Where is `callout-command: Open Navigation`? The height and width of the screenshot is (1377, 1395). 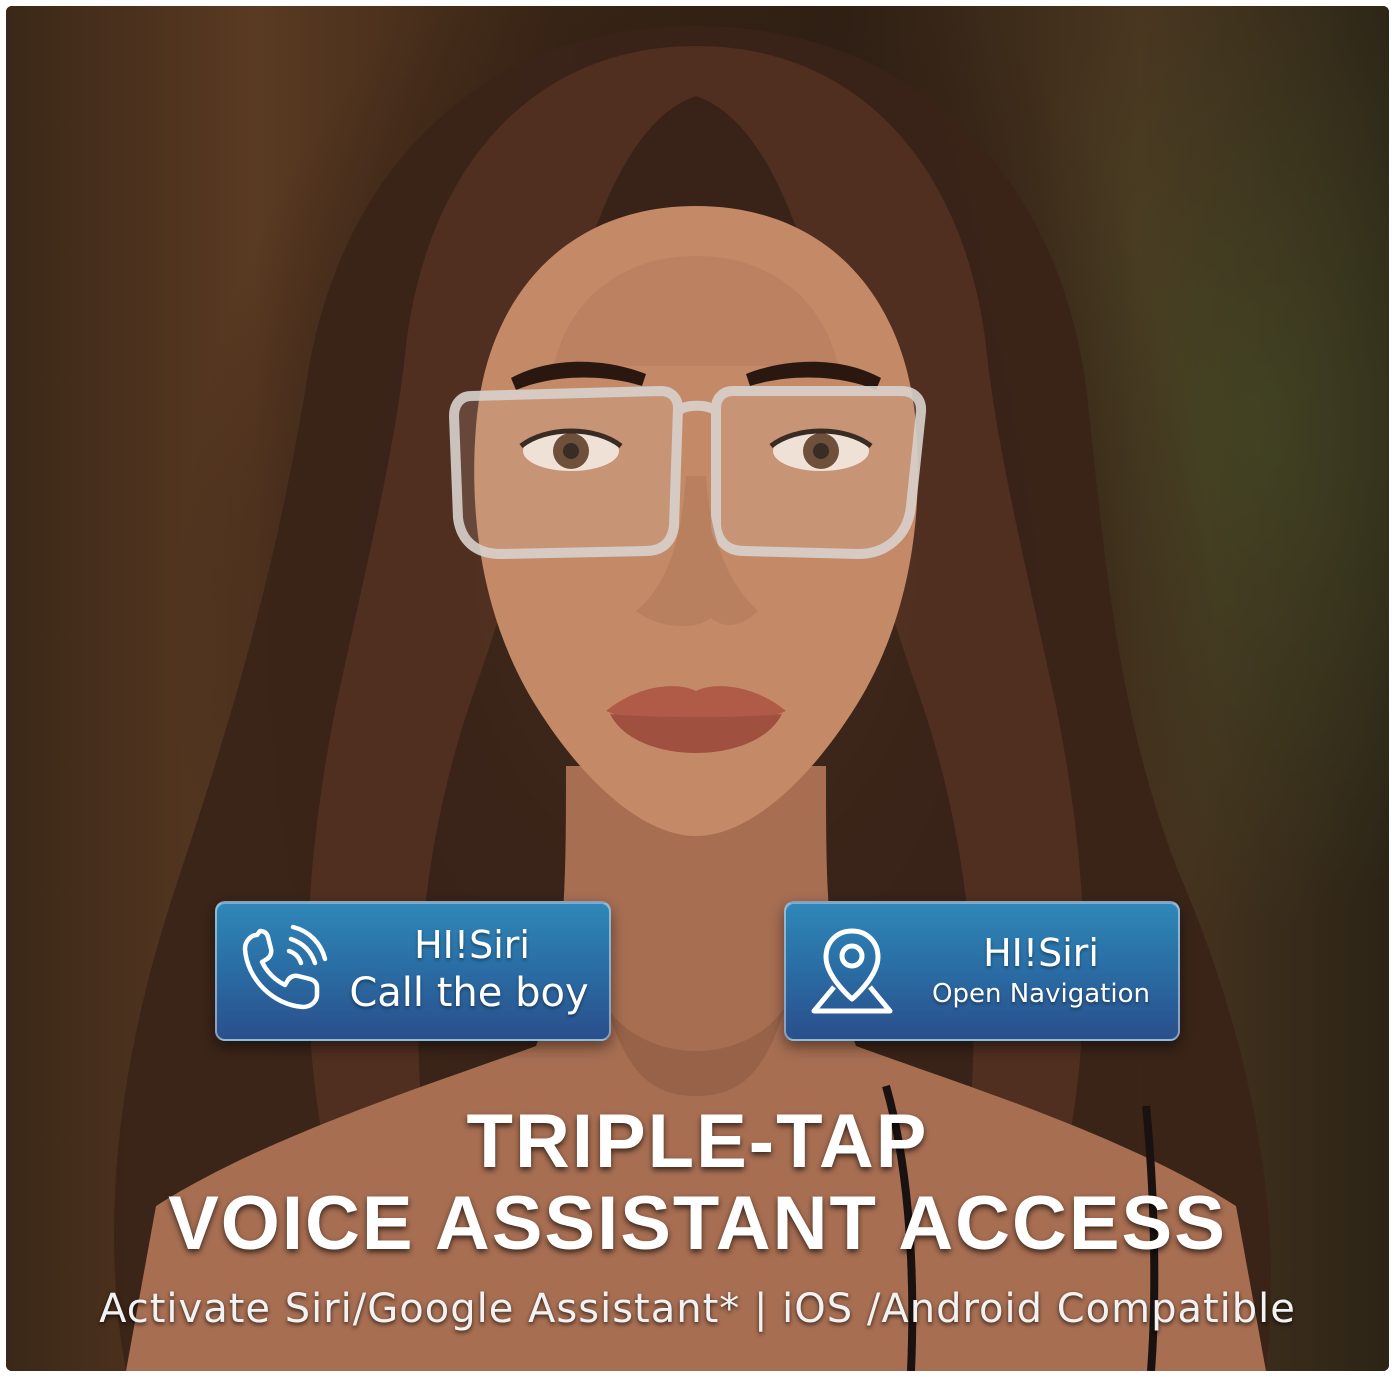
callout-command: Open Navigation is located at coordinates (1041, 994).